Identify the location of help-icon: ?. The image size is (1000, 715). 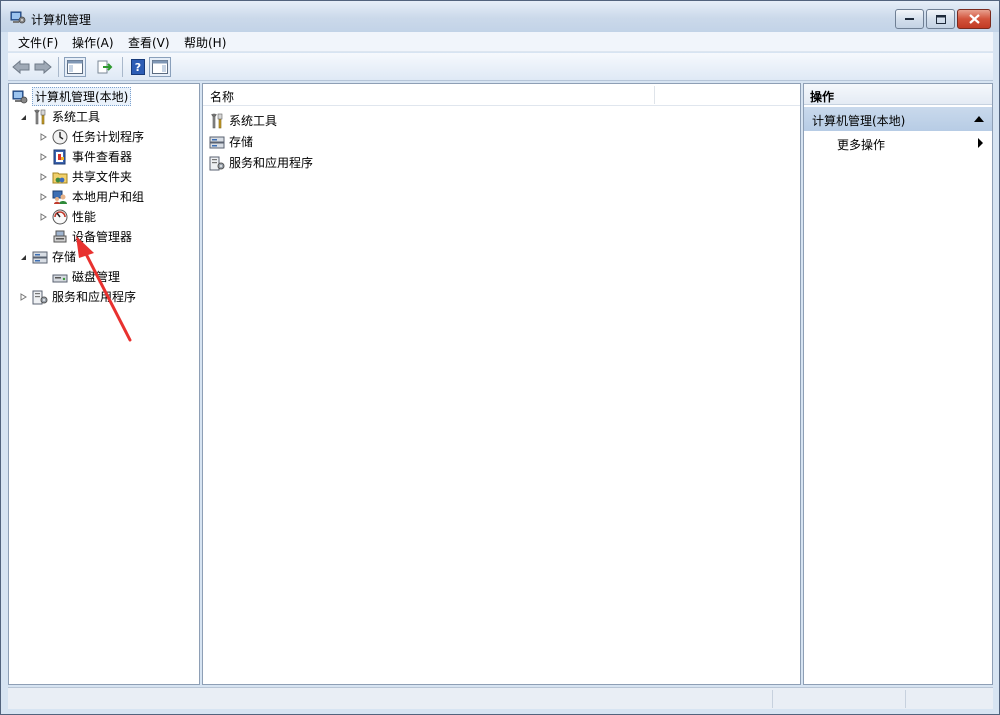
(138, 67).